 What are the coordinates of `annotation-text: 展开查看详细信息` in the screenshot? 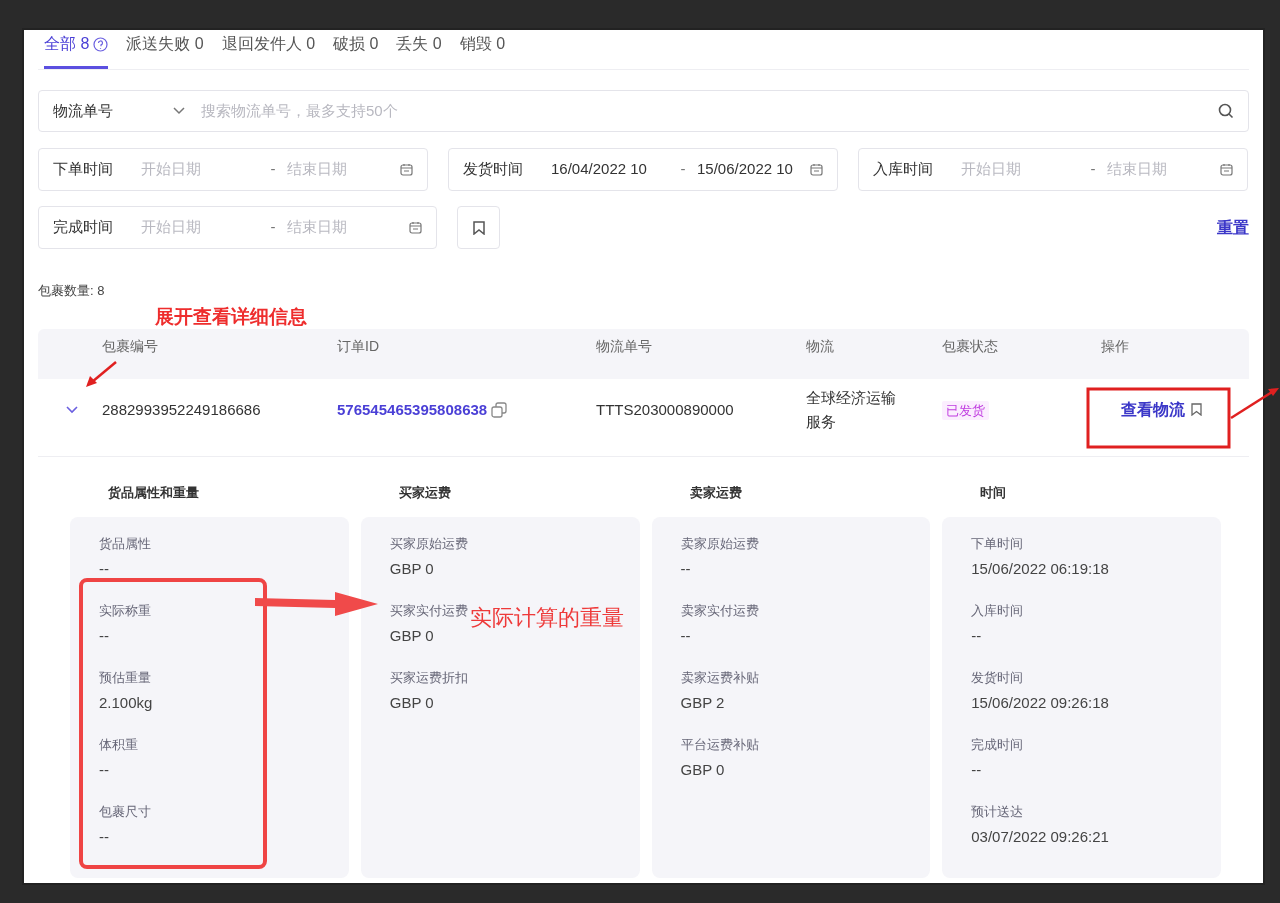 It's located at (231, 317).